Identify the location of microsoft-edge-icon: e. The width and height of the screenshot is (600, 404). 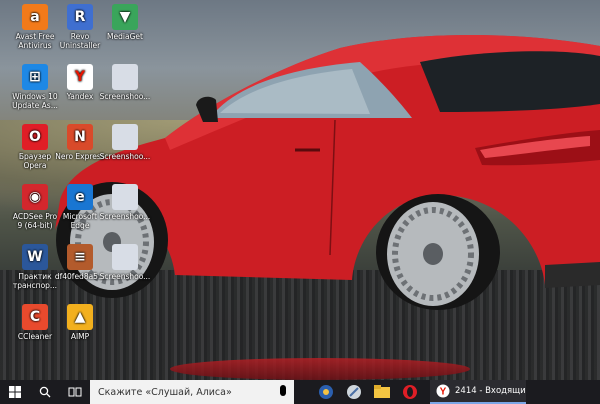
(80, 197).